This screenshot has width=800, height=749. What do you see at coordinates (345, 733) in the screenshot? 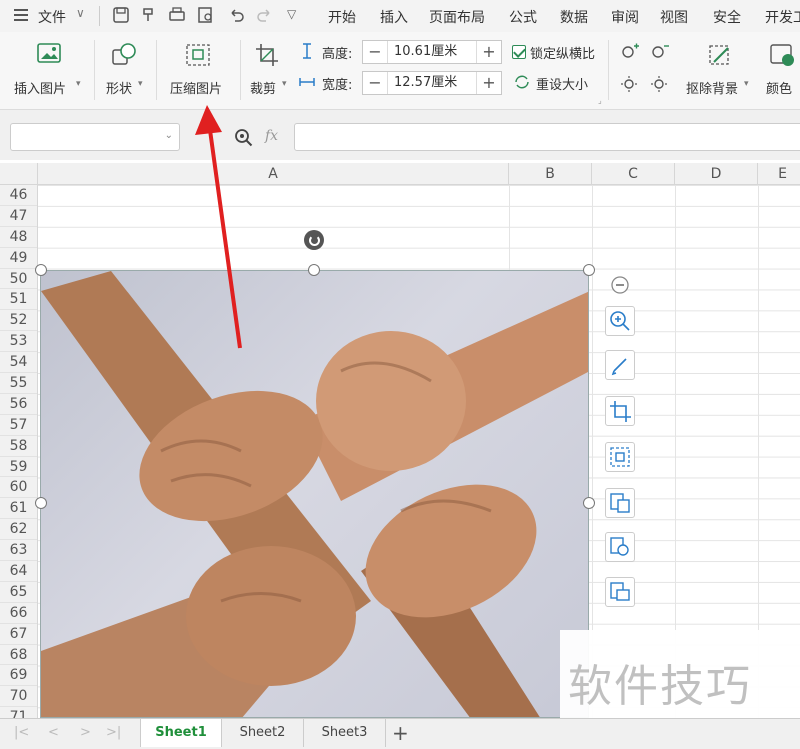
I see `sheet-tab-sheet3: Sheet3` at bounding box center [345, 733].